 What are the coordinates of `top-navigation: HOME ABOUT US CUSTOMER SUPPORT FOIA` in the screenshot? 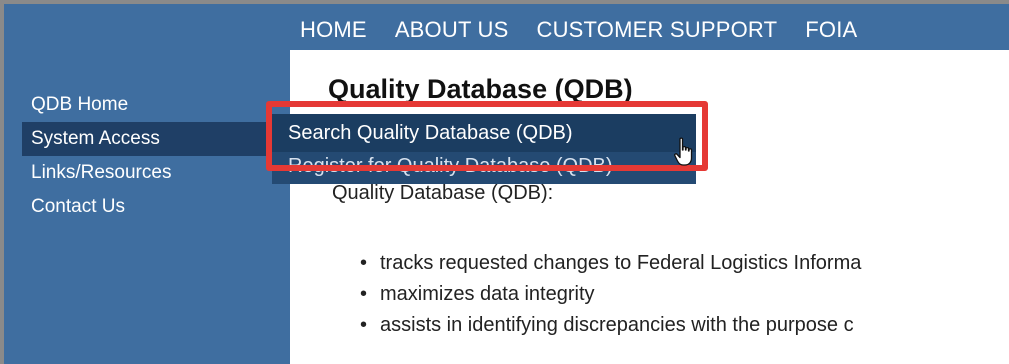 It's located at (578, 30).